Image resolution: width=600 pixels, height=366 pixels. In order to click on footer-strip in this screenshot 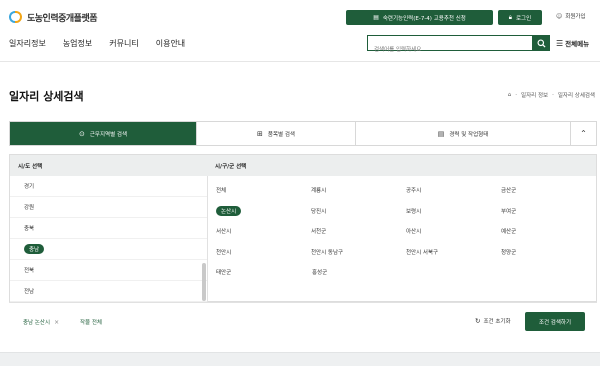, I will do `click(300, 359)`.